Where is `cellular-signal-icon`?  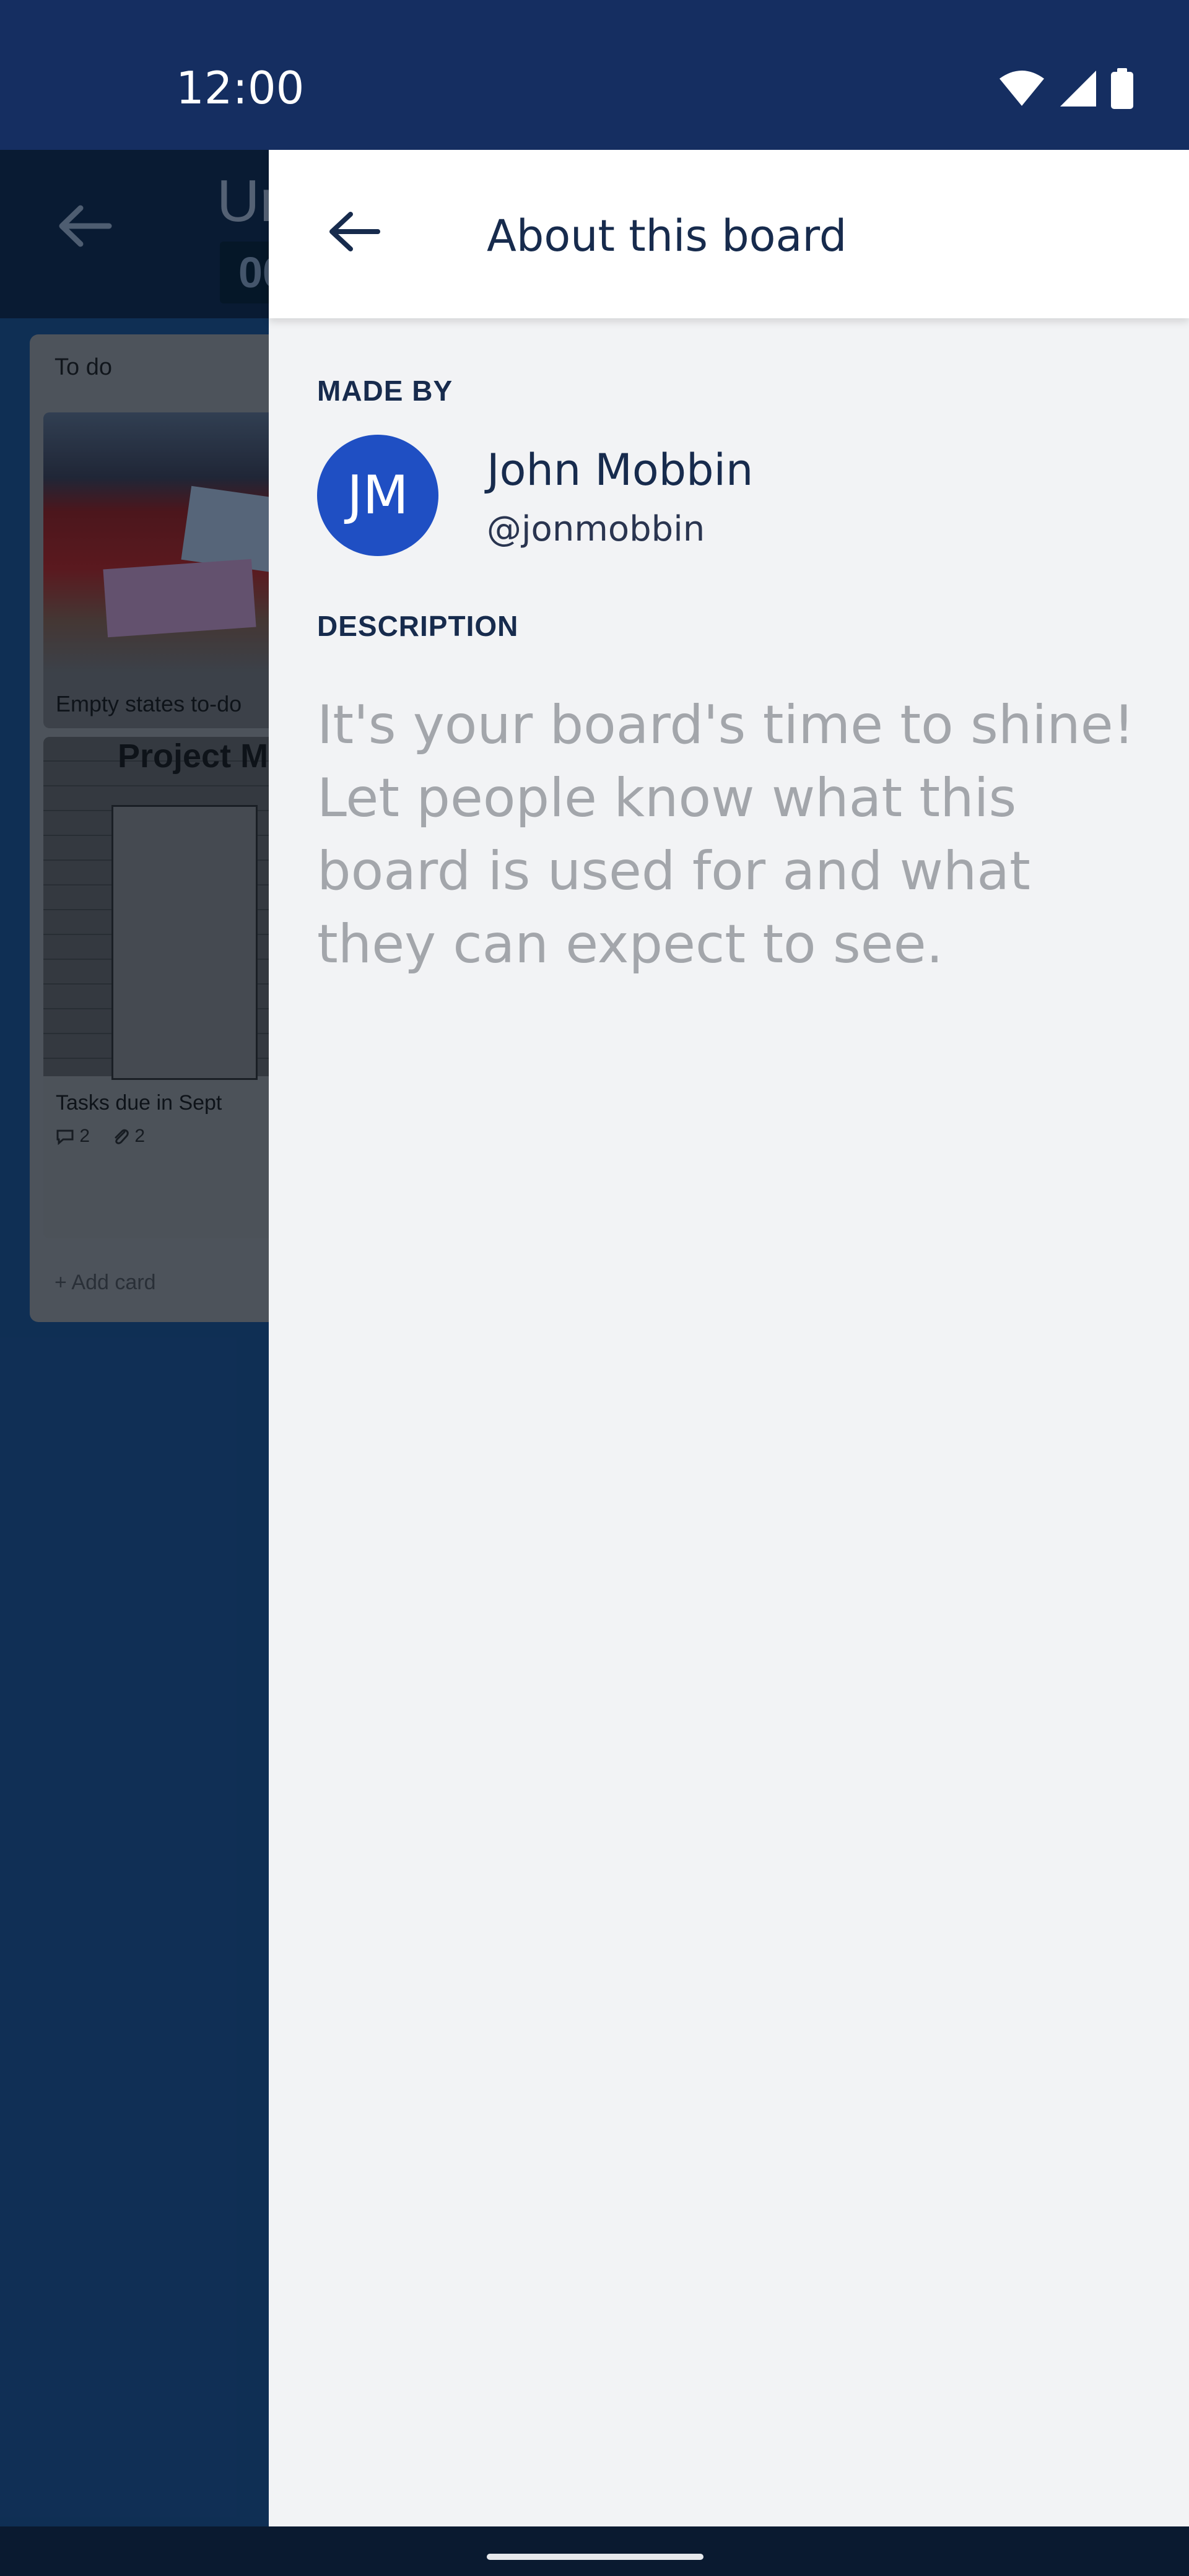
cellular-signal-icon is located at coordinates (1078, 89).